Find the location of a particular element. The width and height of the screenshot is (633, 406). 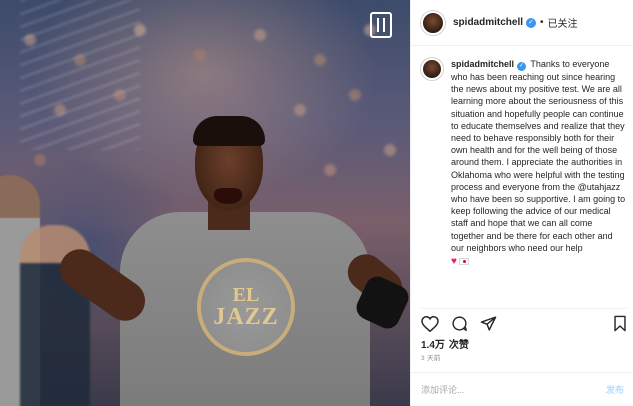

caption-avatar is located at coordinates (432, 69).